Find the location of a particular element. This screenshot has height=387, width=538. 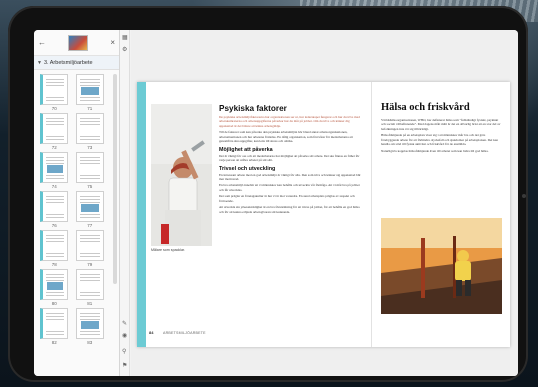

page-thumbnail: 70 is located at coordinates (54, 92).